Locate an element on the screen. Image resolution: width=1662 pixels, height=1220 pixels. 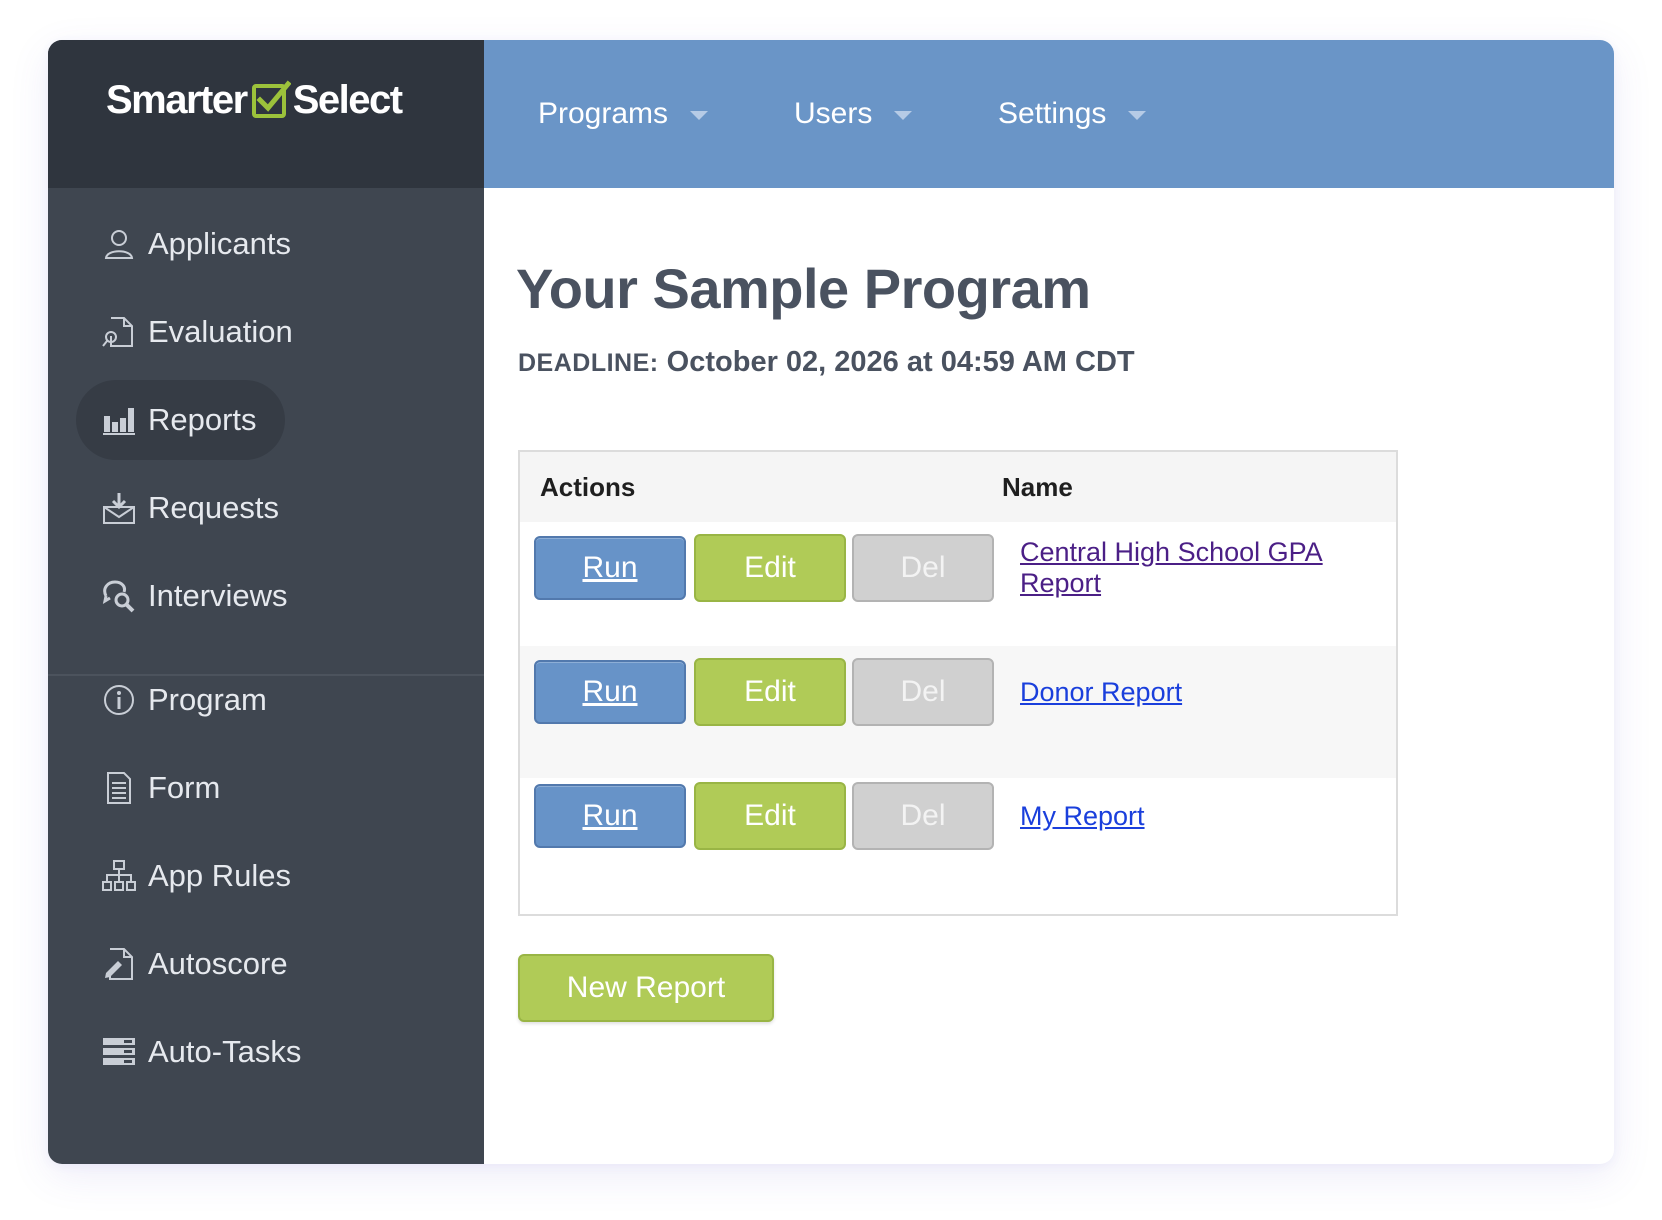
sidebar-item-interviews: Interviews is located at coordinates (196, 596).